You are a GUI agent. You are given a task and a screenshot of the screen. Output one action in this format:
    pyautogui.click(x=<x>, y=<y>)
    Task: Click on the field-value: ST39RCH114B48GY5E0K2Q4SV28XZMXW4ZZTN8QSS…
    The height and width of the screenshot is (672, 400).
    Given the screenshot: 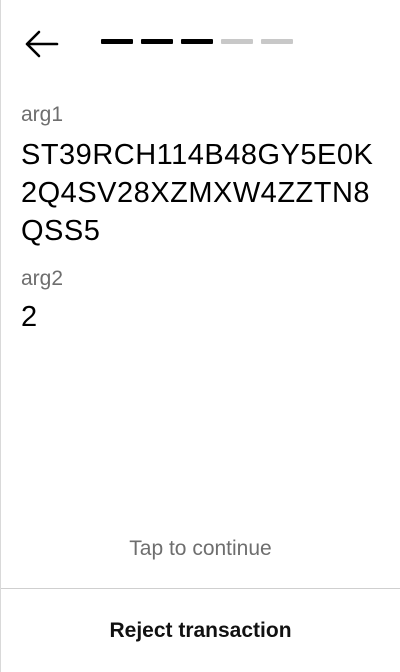 What is the action you would take?
    pyautogui.click(x=197, y=193)
    